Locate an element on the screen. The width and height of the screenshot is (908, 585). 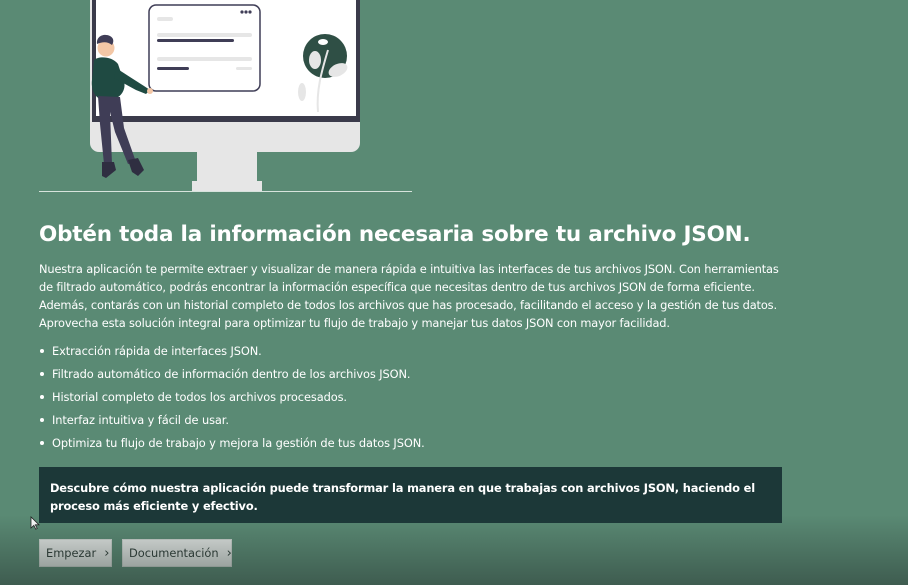
documentation-button-label: Documentación is located at coordinates (174, 553).